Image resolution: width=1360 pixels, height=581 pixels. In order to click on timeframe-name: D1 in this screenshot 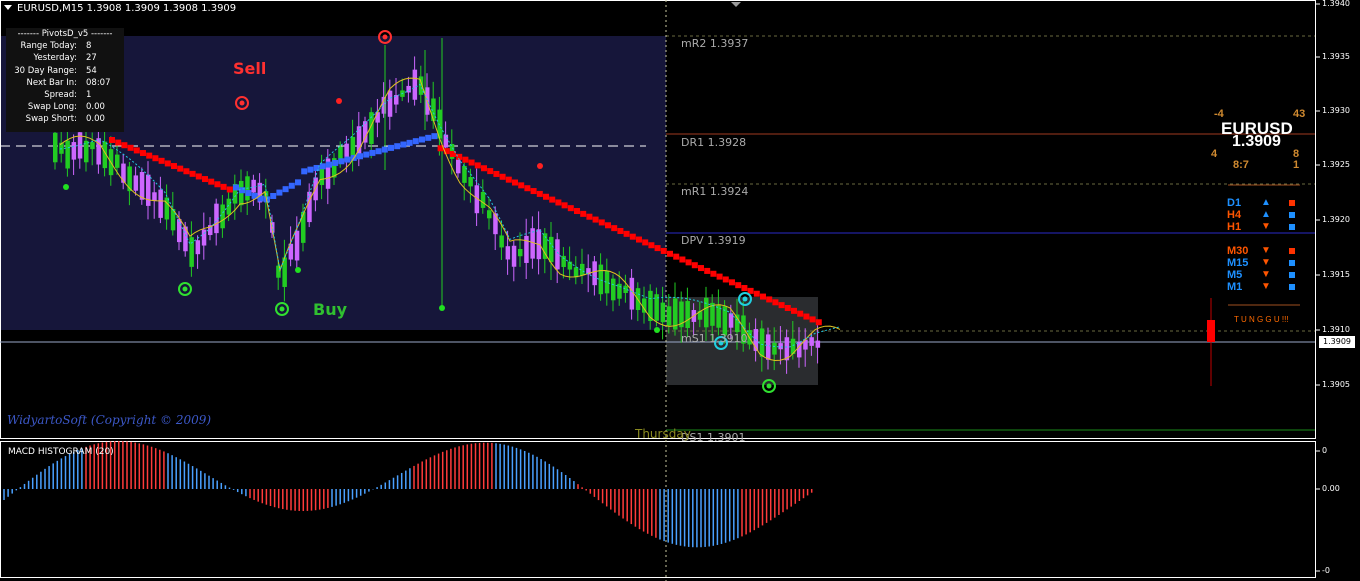, I will do `click(1234, 203)`.